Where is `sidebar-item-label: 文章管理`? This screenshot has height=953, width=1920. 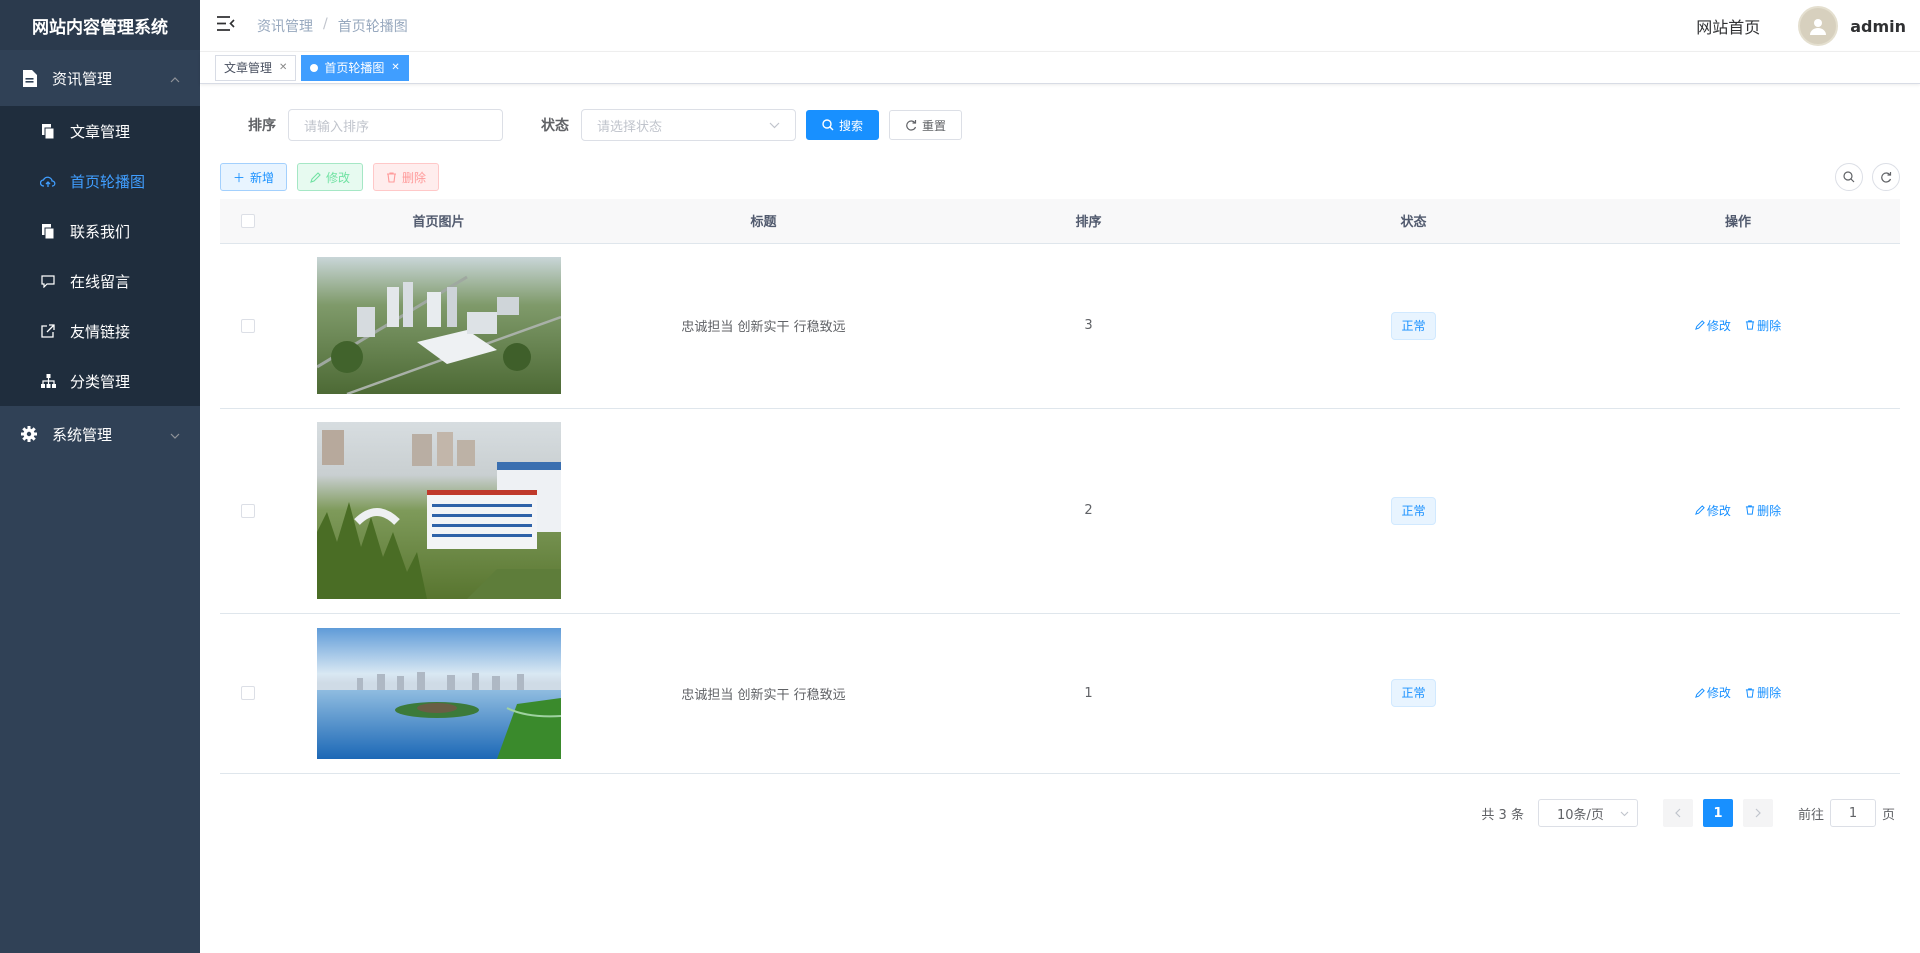
sidebar-item-label: 文章管理 is located at coordinates (100, 131).